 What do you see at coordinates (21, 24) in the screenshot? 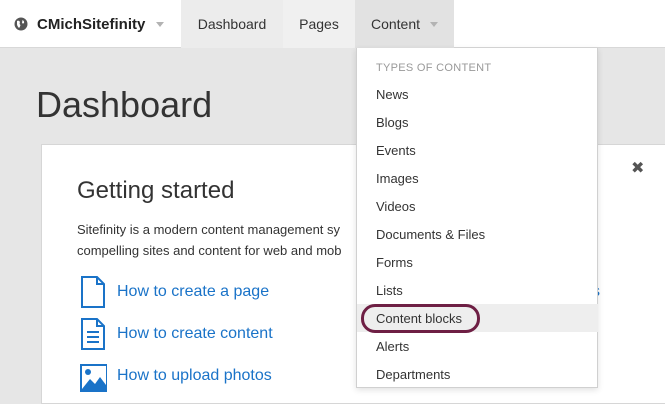
I see `globe-icon` at bounding box center [21, 24].